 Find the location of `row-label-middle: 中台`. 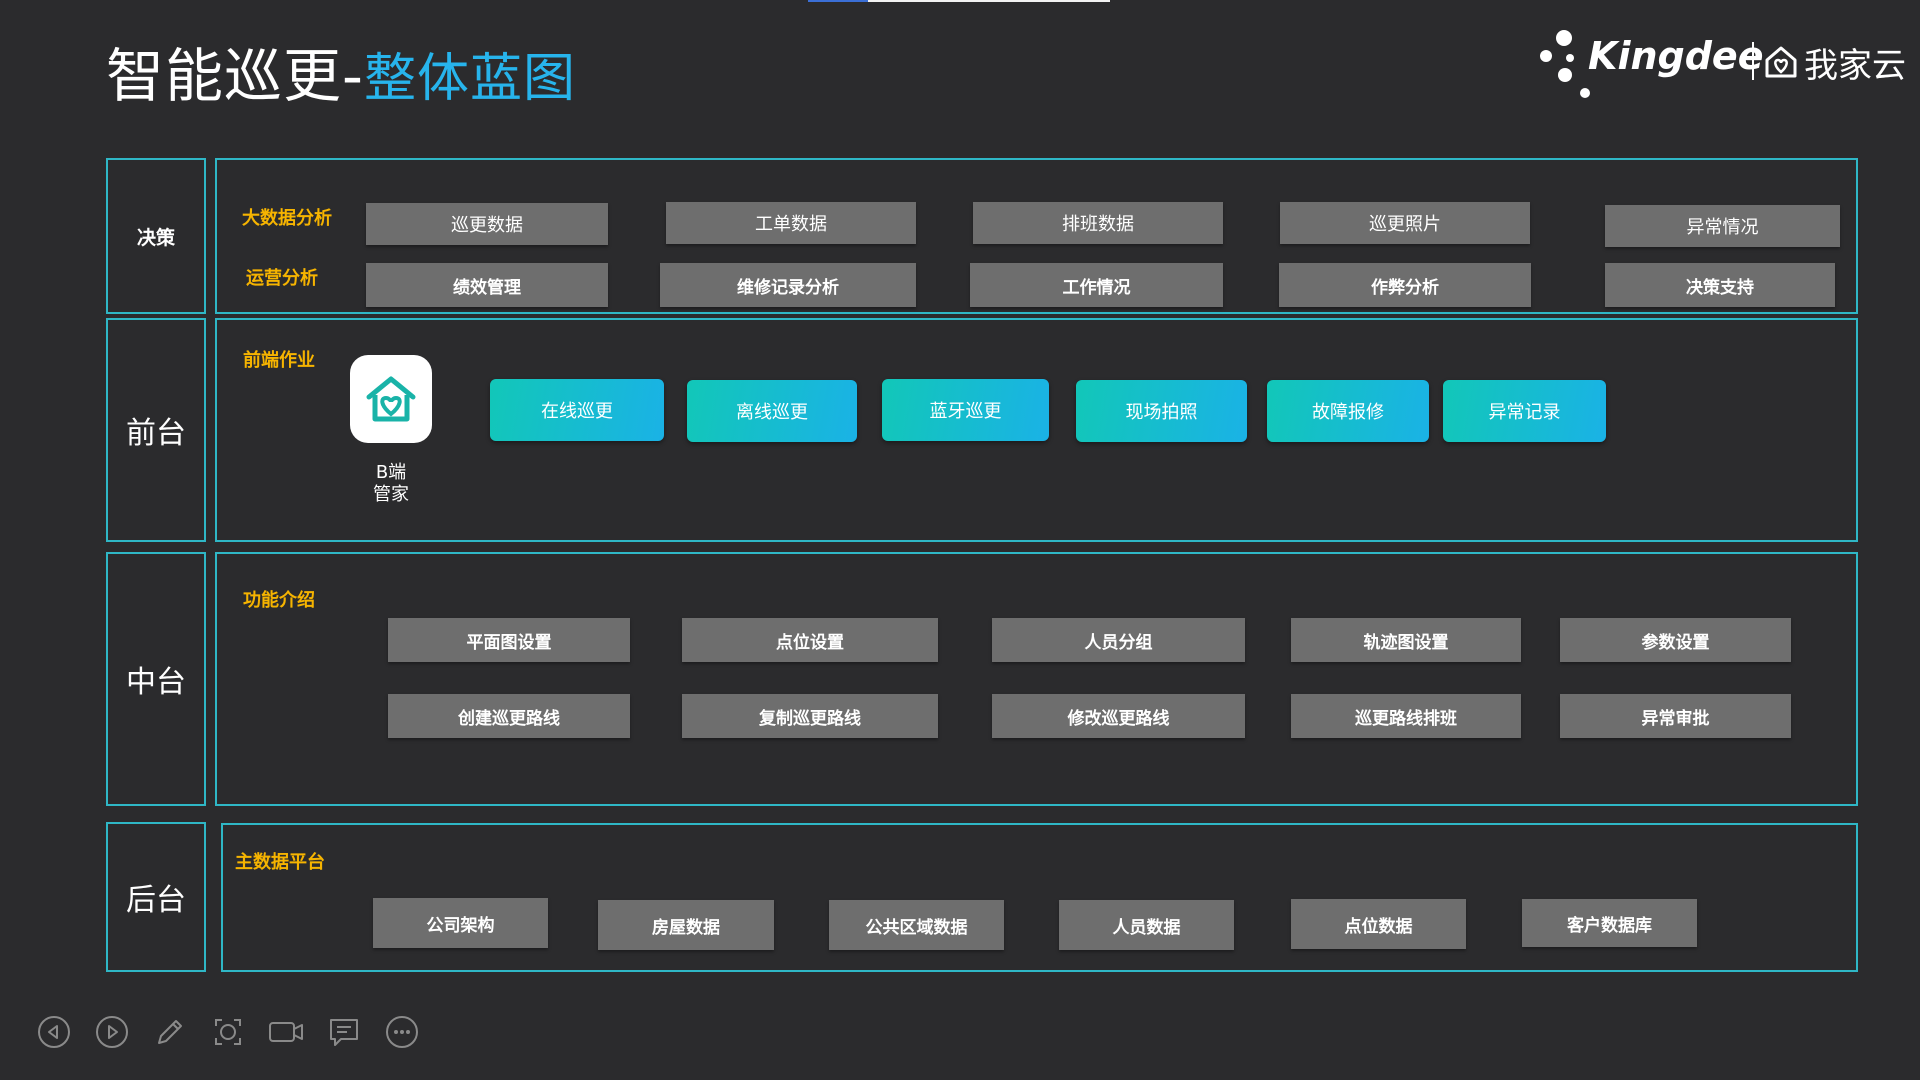

row-label-middle: 中台 is located at coordinates (156, 679).